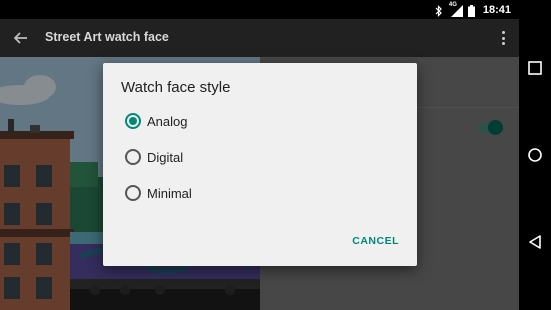 This screenshot has width=551, height=310. I want to click on option-label: Digital, so click(165, 157).